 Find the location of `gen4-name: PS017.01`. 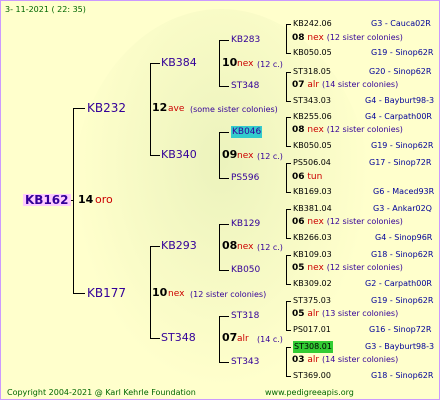

gen4-name: PS017.01 is located at coordinates (312, 330).